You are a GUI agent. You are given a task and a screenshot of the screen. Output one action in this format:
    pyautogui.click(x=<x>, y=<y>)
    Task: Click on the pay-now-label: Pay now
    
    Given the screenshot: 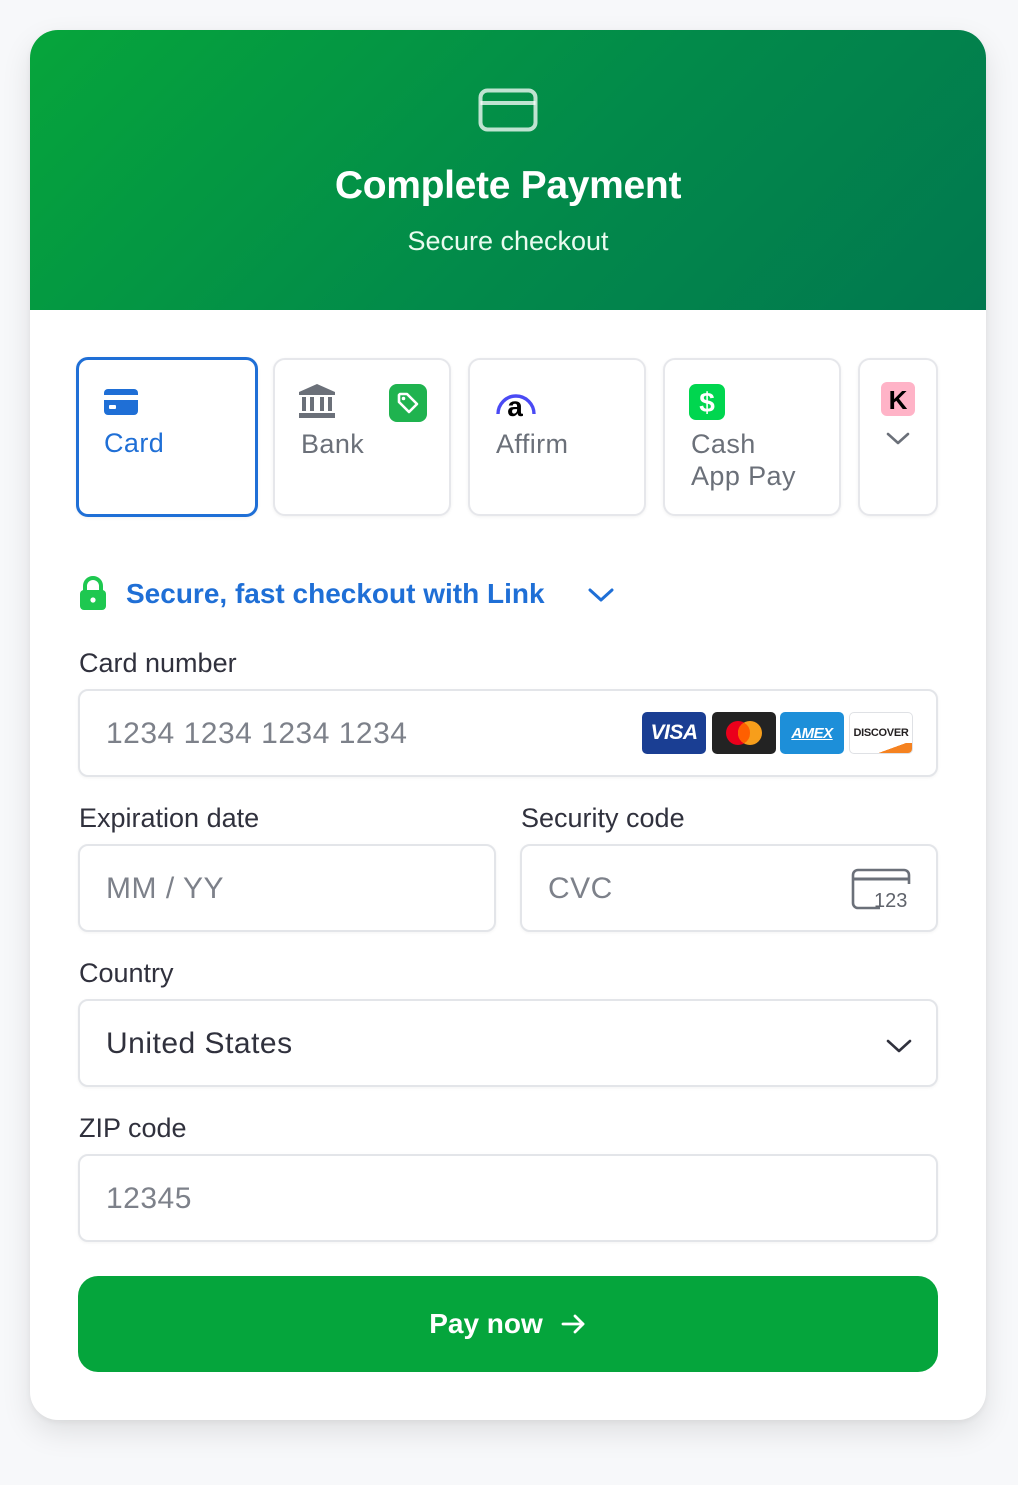 What is the action you would take?
    pyautogui.click(x=486, y=1323)
    